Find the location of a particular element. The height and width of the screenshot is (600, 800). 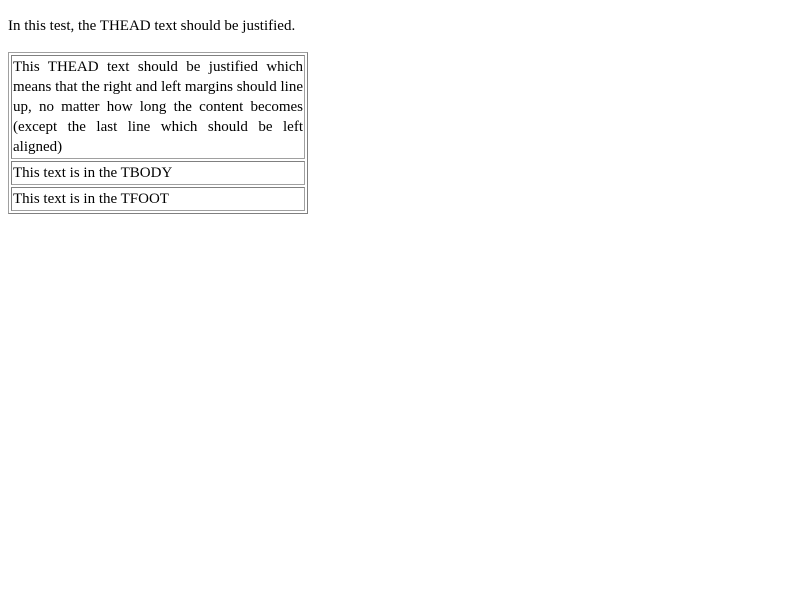

table-foot: This text is in the TFOOT is located at coordinates (158, 199).